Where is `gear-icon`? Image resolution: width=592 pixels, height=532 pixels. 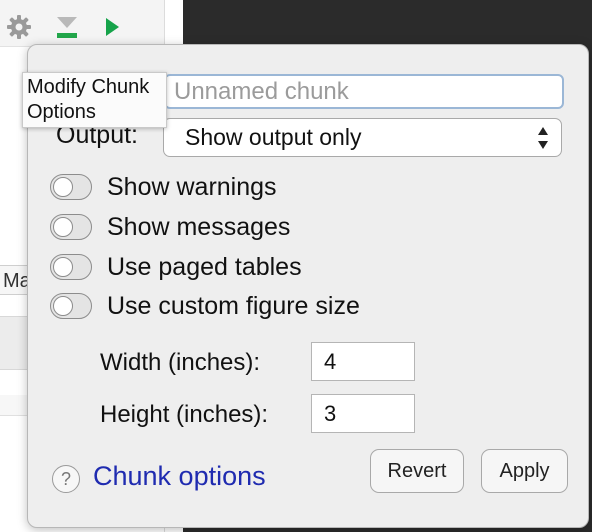 gear-icon is located at coordinates (19, 27).